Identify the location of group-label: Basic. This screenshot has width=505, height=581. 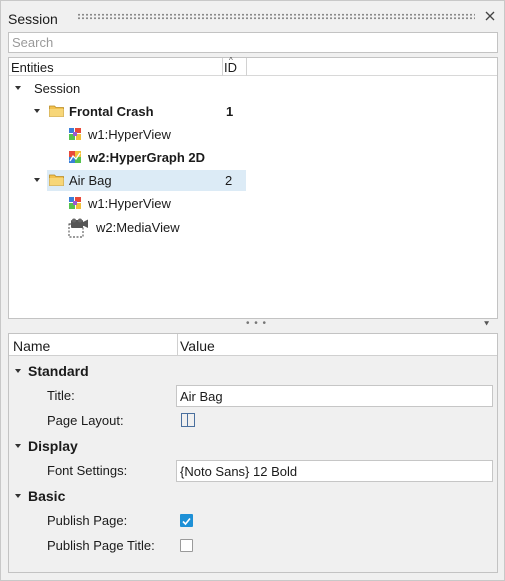
(47, 496).